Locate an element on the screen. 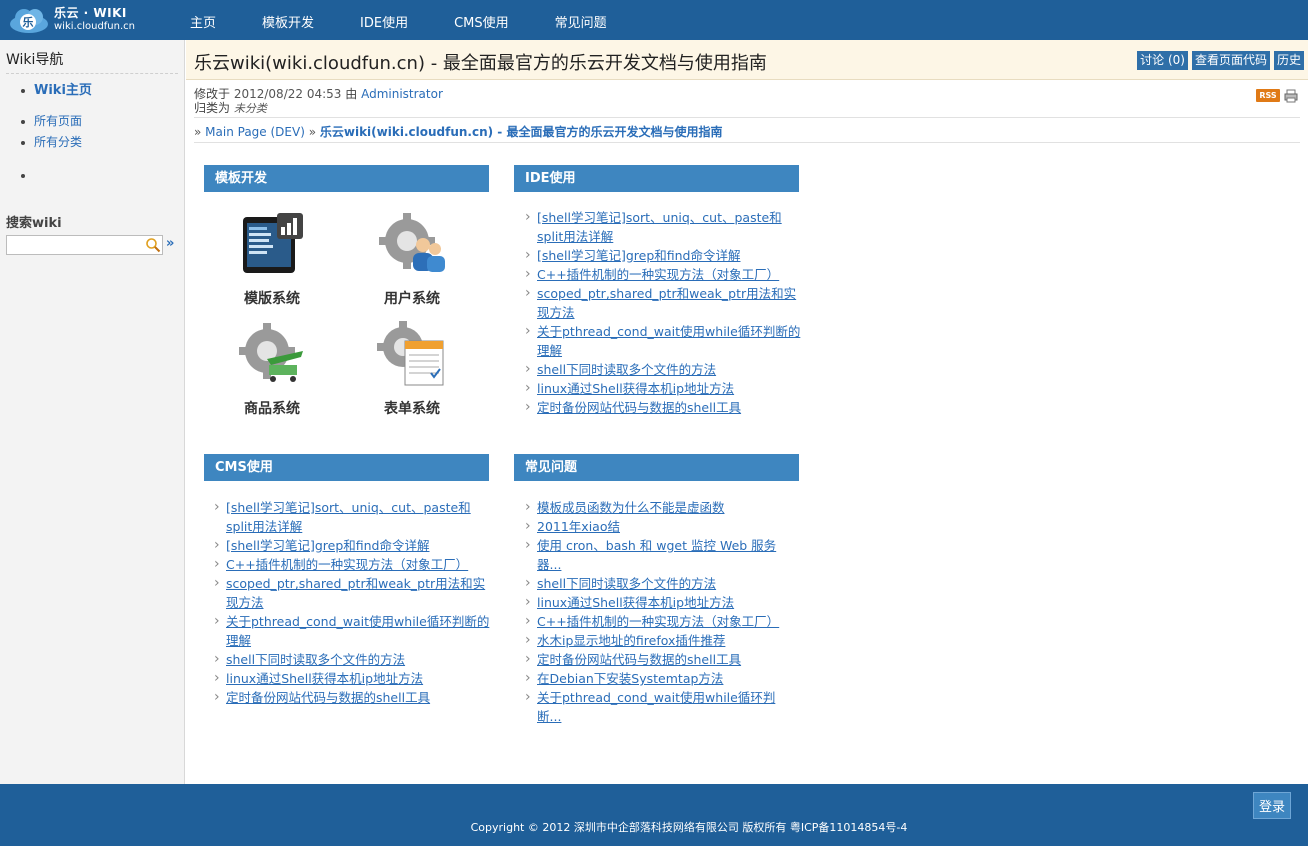  list-item: shell下同时读取多个文件的方法 is located at coordinates (354, 659).